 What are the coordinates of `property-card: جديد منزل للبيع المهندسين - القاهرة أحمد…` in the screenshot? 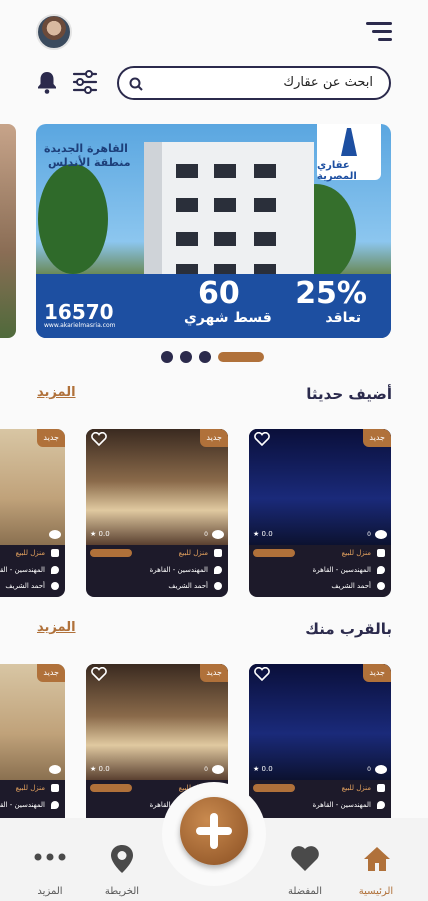 It's located at (32, 513).